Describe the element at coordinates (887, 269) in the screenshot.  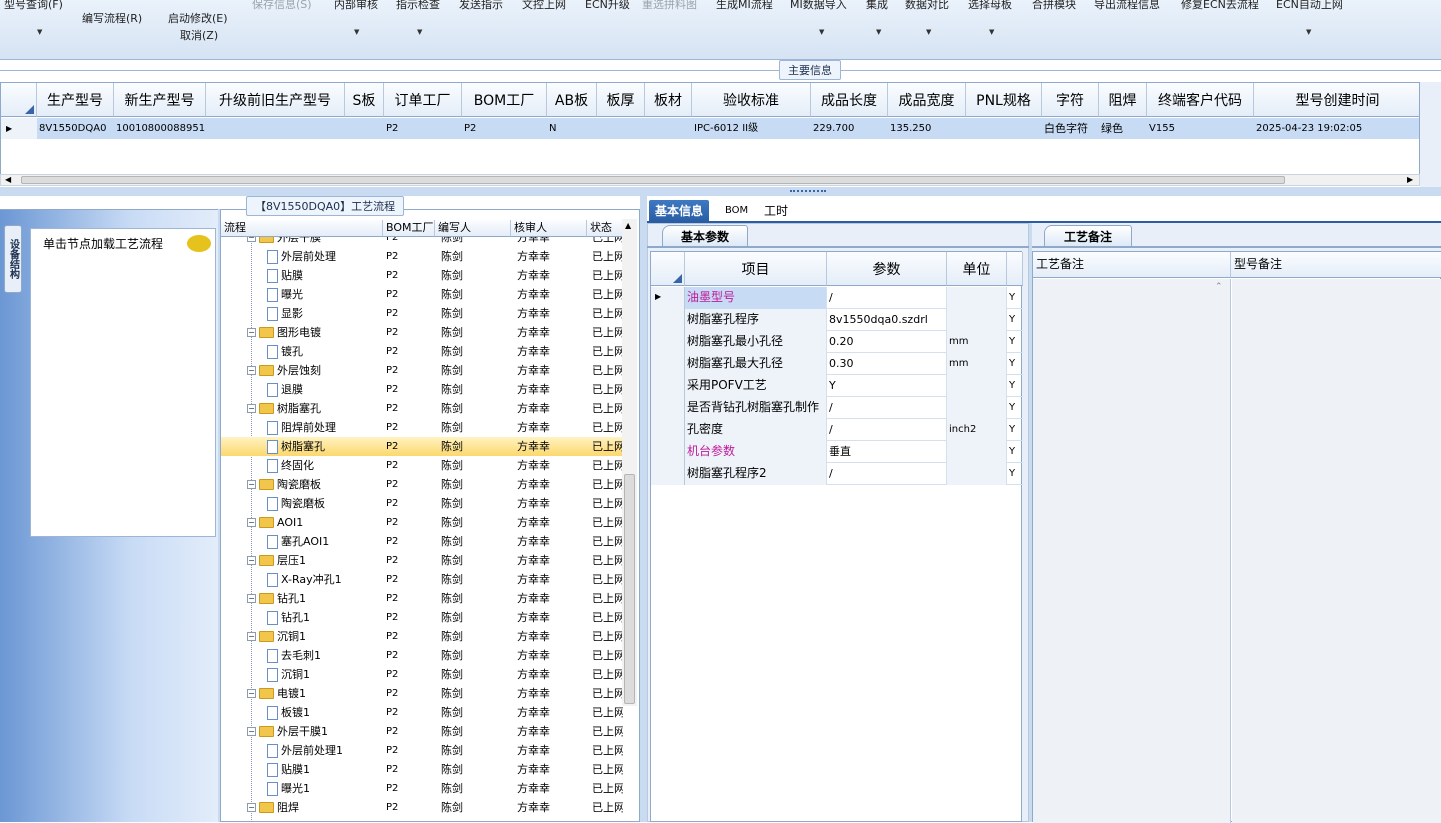
I see `col-header: 参数` at that location.